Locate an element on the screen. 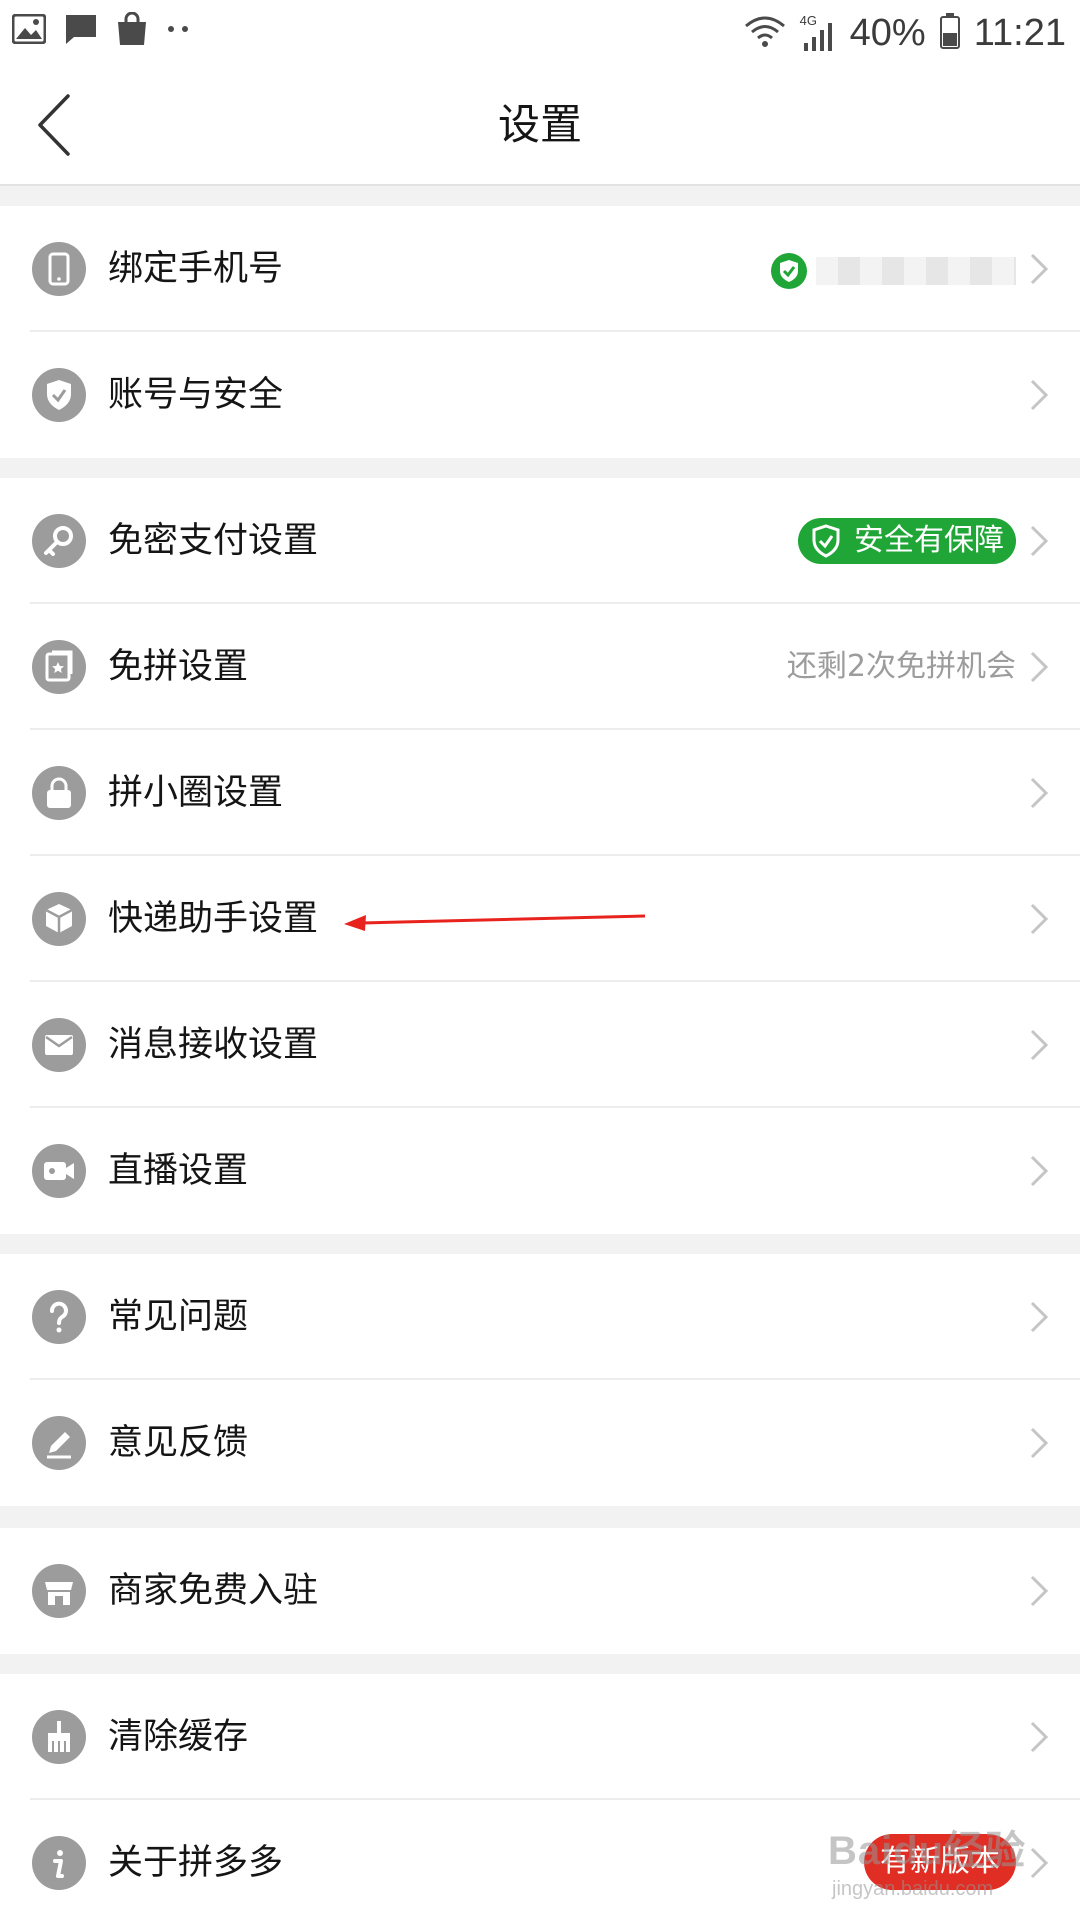 The height and width of the screenshot is (1926, 1080). settings-group-help: 常见问题 意见反馈 is located at coordinates (540, 1380).